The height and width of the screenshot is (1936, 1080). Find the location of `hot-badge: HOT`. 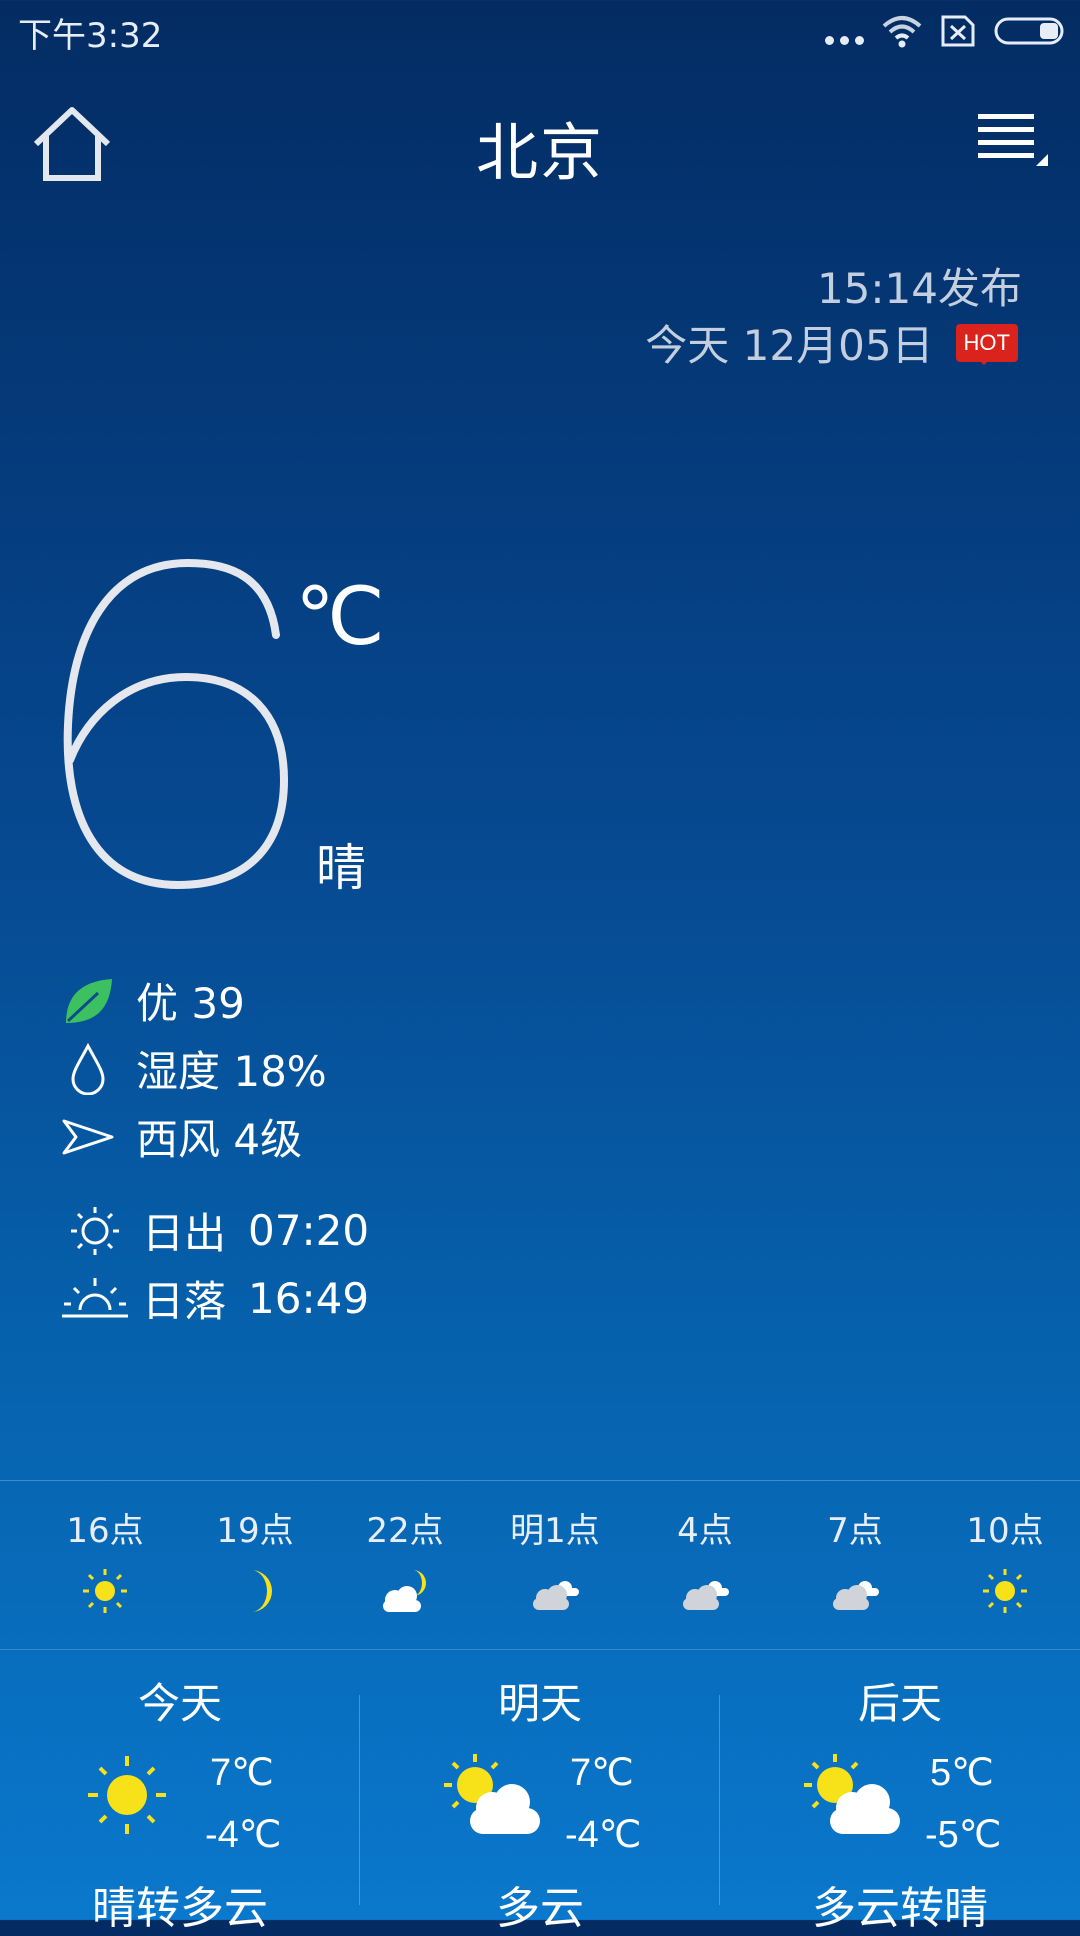

hot-badge: HOT is located at coordinates (986, 344).